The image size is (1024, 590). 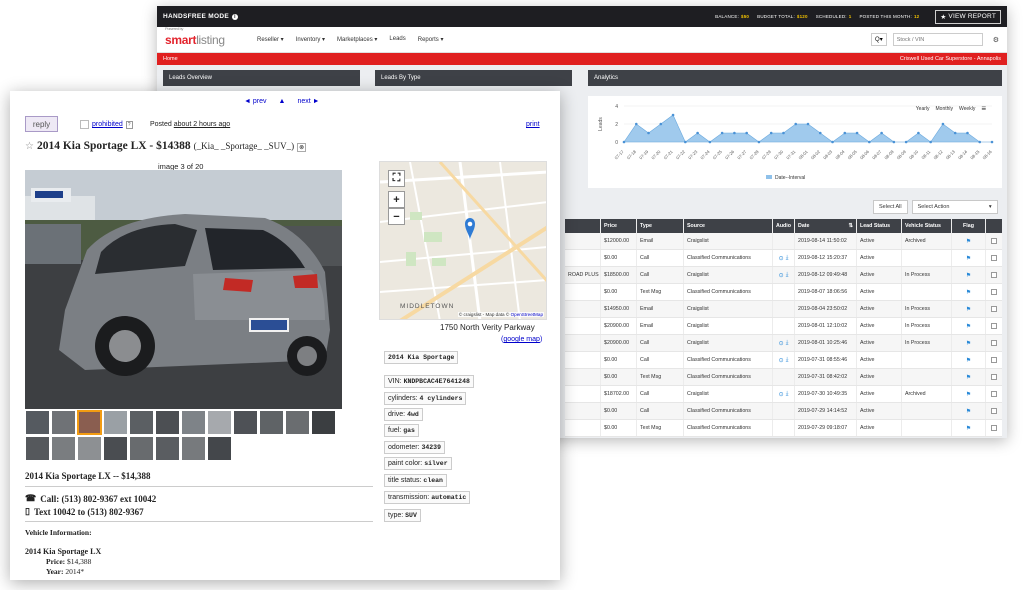 What do you see at coordinates (427, 497) in the screenshot?
I see `attribute-tag: transmission: automatic` at bounding box center [427, 497].